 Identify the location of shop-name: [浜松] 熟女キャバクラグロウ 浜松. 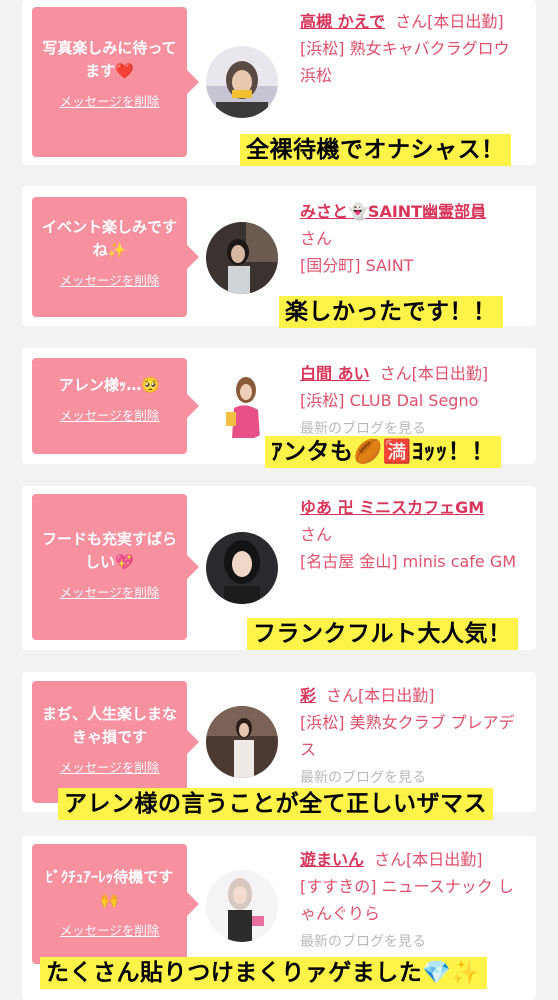
(405, 62).